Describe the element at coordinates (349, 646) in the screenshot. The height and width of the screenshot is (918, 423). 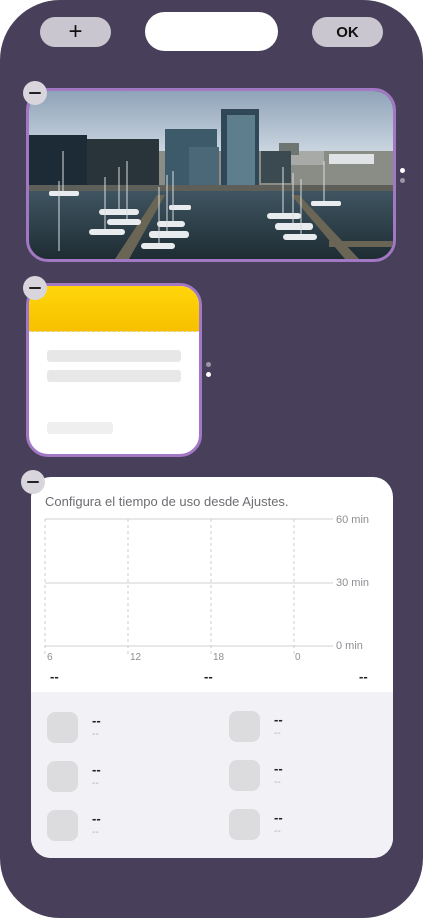
I see `y-tick-label: 0 min` at that location.